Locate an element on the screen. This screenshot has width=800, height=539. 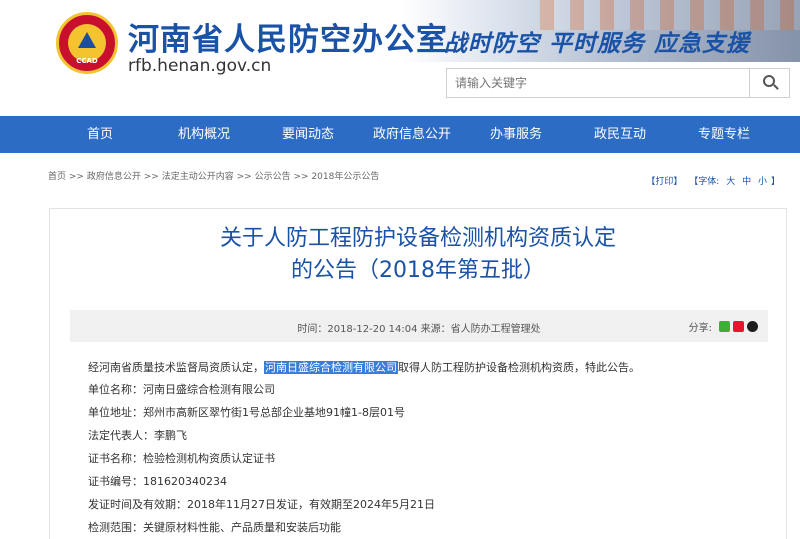
font-size-label: 【字体: is located at coordinates (704, 182).